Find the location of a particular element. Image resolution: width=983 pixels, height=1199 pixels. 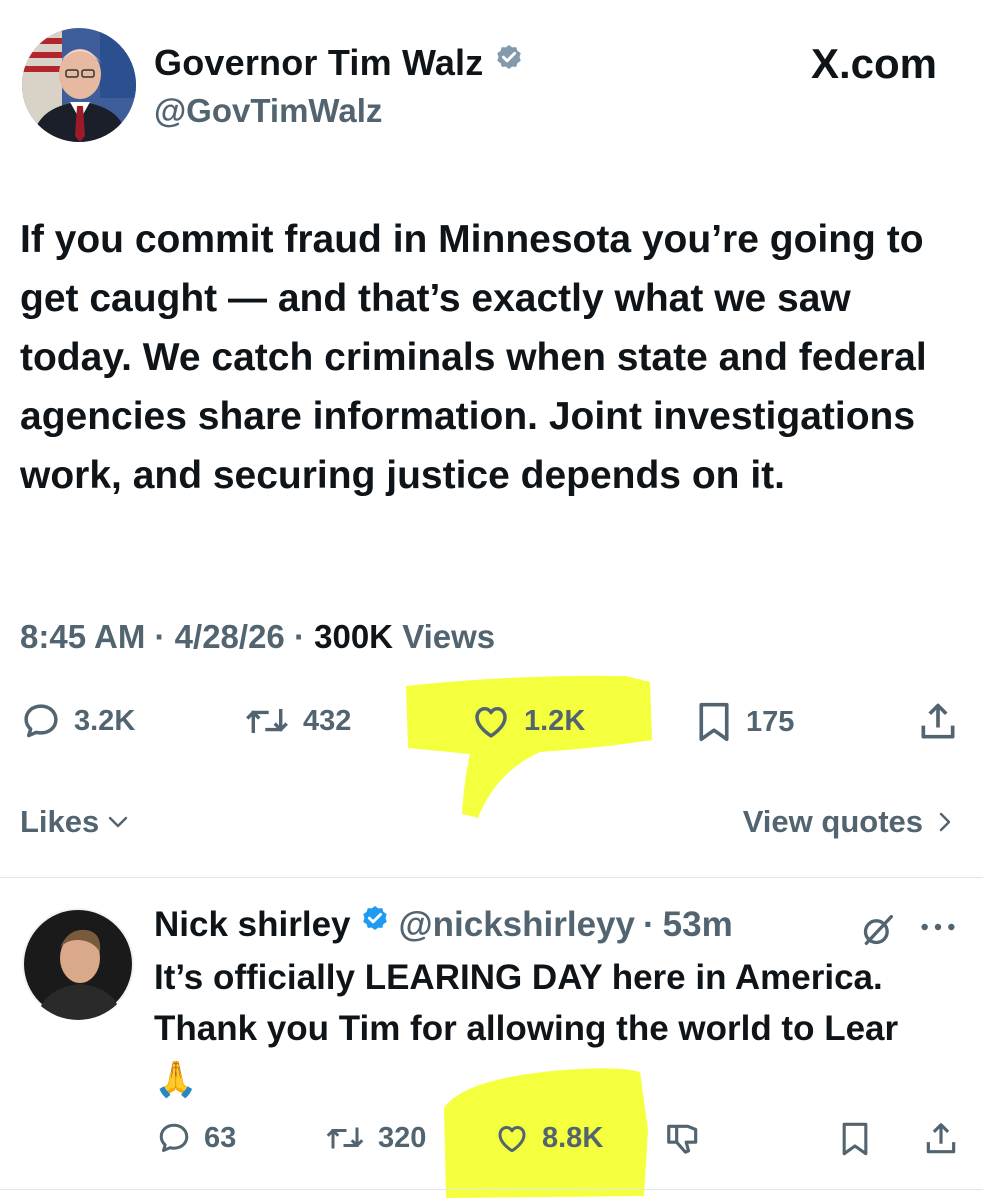

dislike-button is located at coordinates (683, 1139).